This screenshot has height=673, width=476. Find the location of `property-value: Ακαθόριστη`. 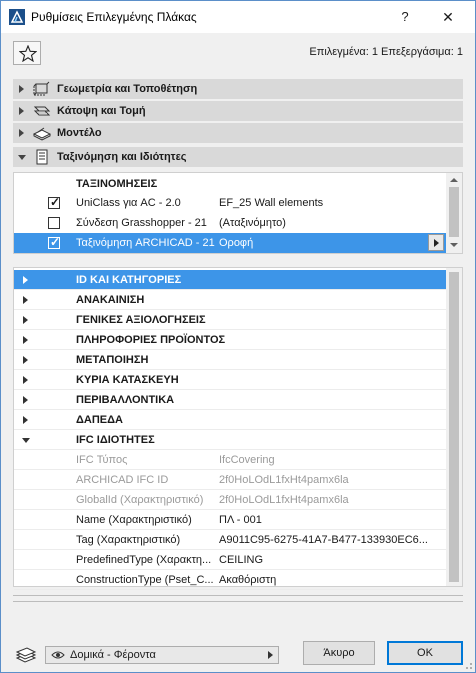

property-value: Ακαθόριστη is located at coordinates (330, 580).